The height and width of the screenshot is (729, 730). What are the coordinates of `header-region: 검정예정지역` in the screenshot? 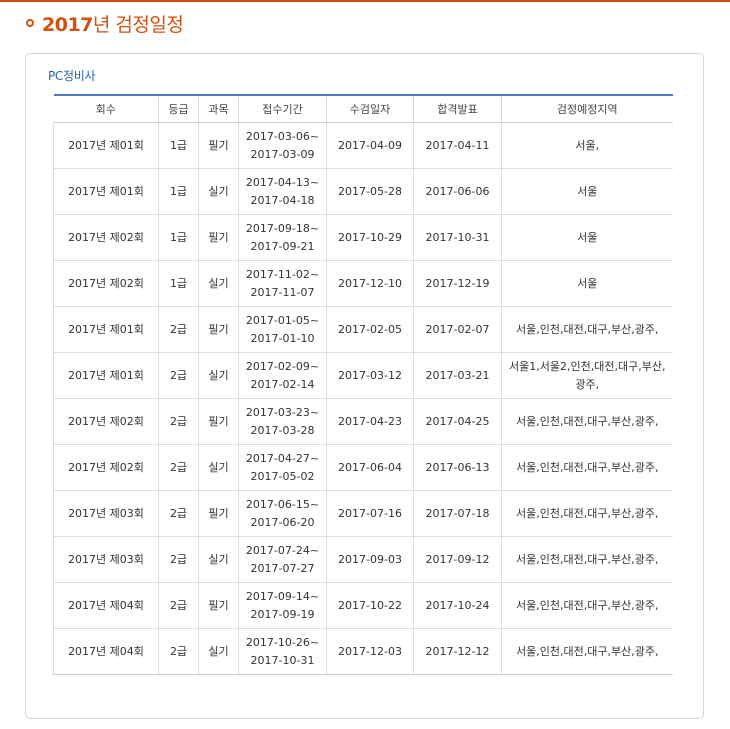 It's located at (587, 108).